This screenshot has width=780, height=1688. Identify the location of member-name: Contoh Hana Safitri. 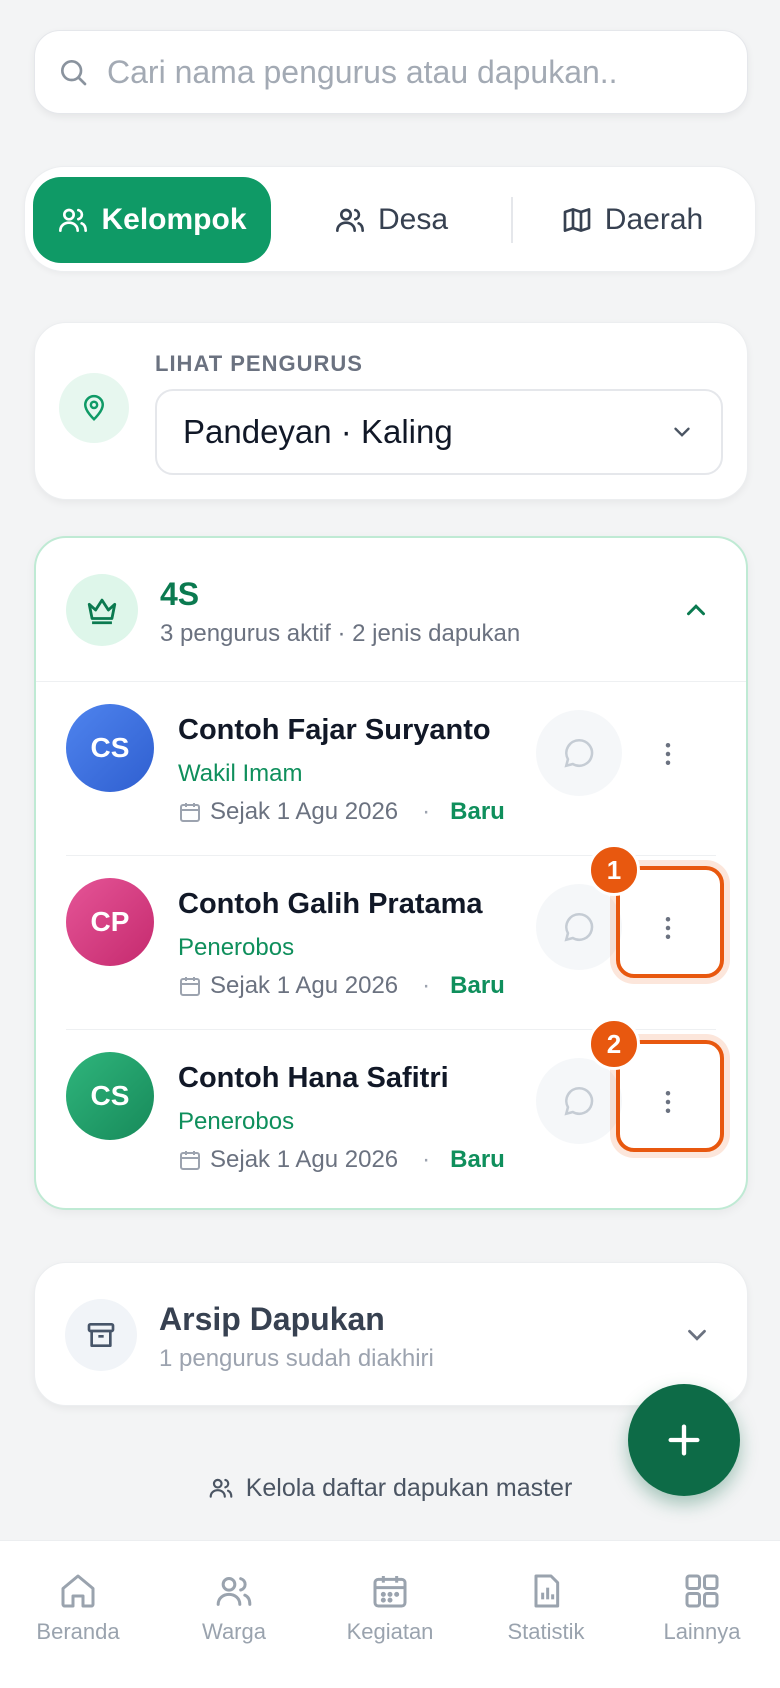
(313, 1078).